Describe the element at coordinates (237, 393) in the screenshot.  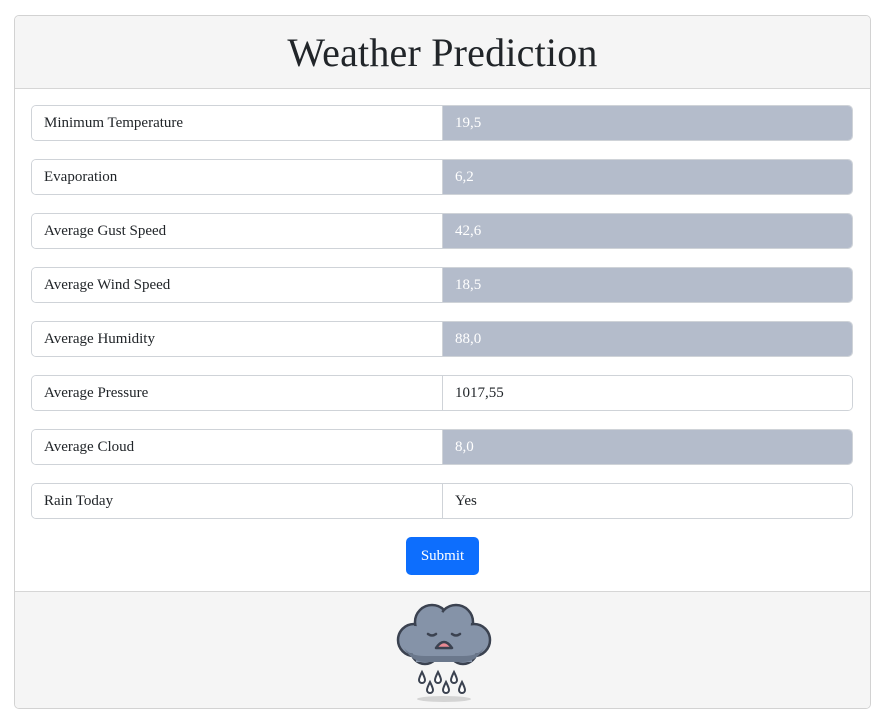
I see `field-label: Average Pressure` at that location.